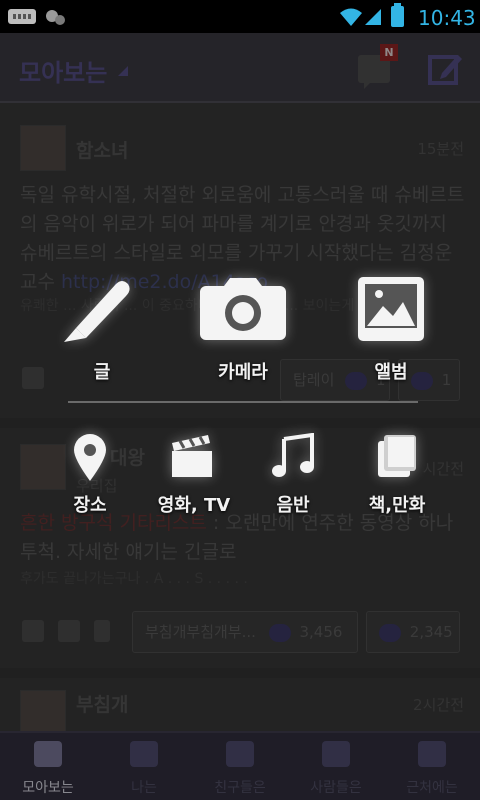  What do you see at coordinates (397, 478) in the screenshot?
I see `menu-item-book: 책,만화` at bounding box center [397, 478].